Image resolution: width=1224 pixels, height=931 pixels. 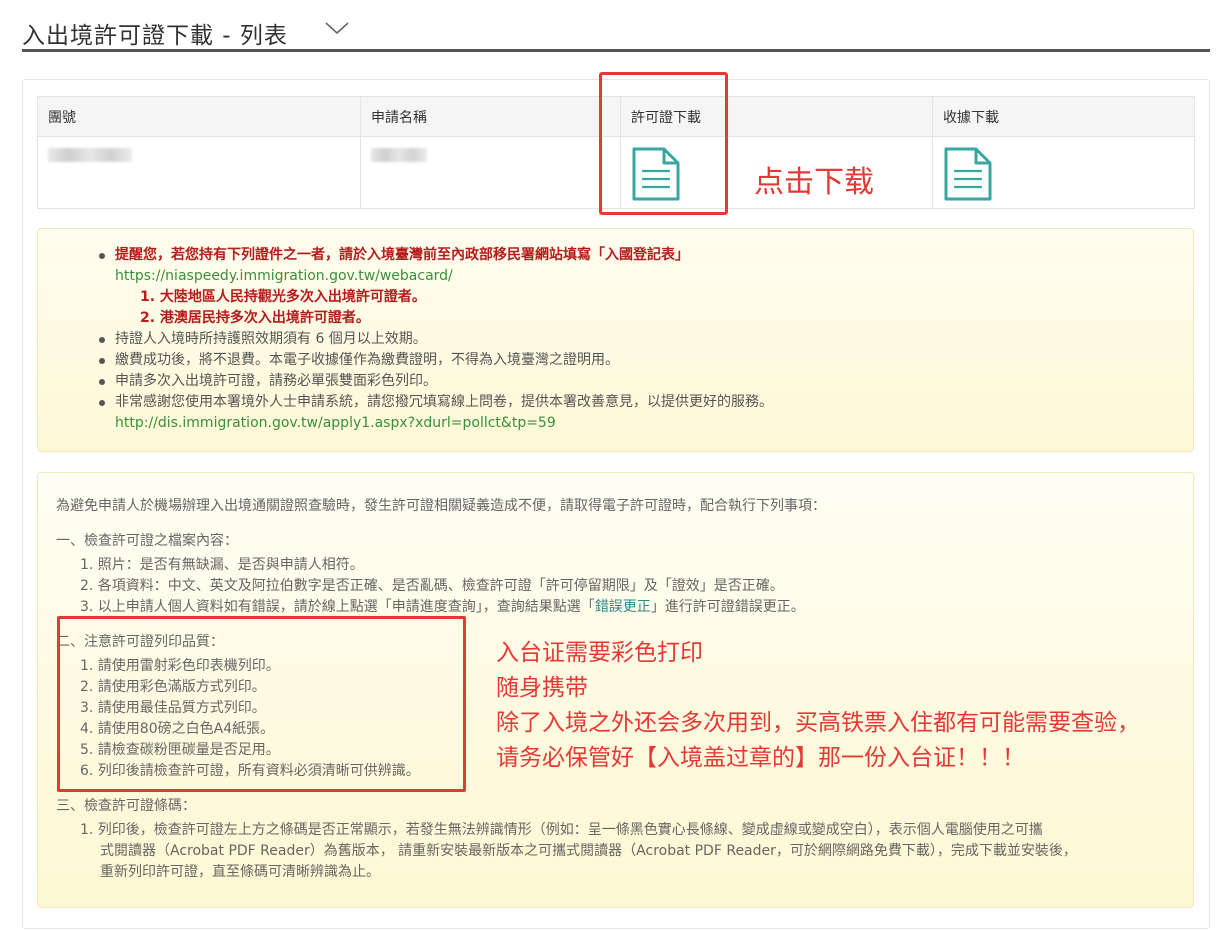 What do you see at coordinates (636, 360) in the screenshot?
I see `list-item: 繳費成功後，將不退費。本電子收據僅作為繳費證明，不得為入境臺灣之證明用。` at bounding box center [636, 360].